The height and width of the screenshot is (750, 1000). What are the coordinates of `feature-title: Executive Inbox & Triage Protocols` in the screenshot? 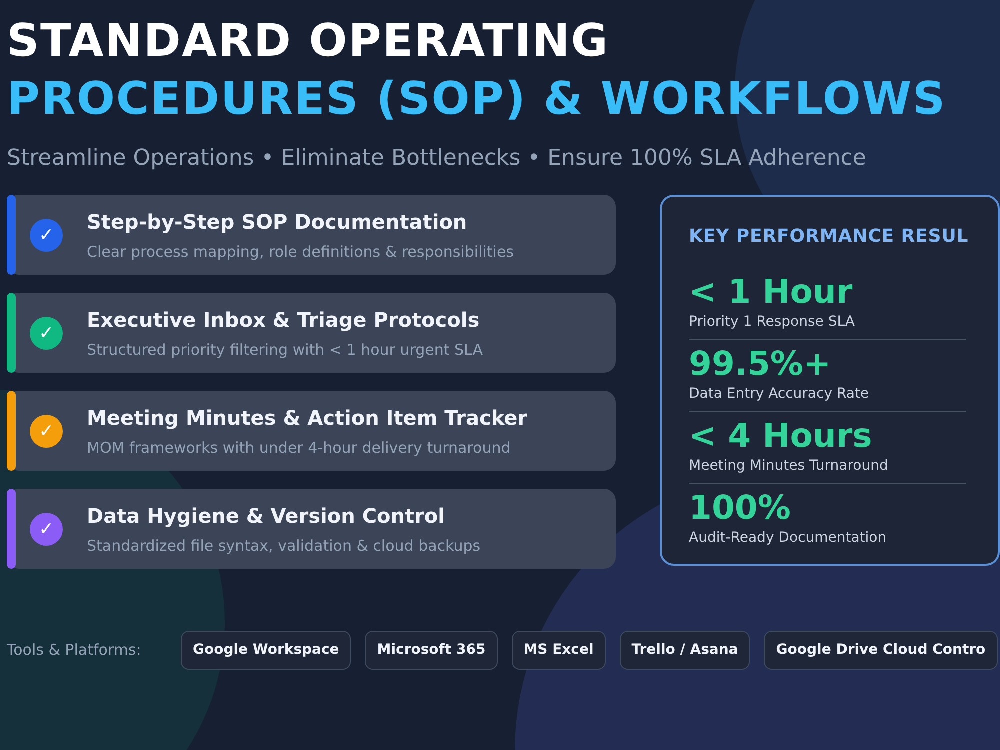 It's located at (284, 320).